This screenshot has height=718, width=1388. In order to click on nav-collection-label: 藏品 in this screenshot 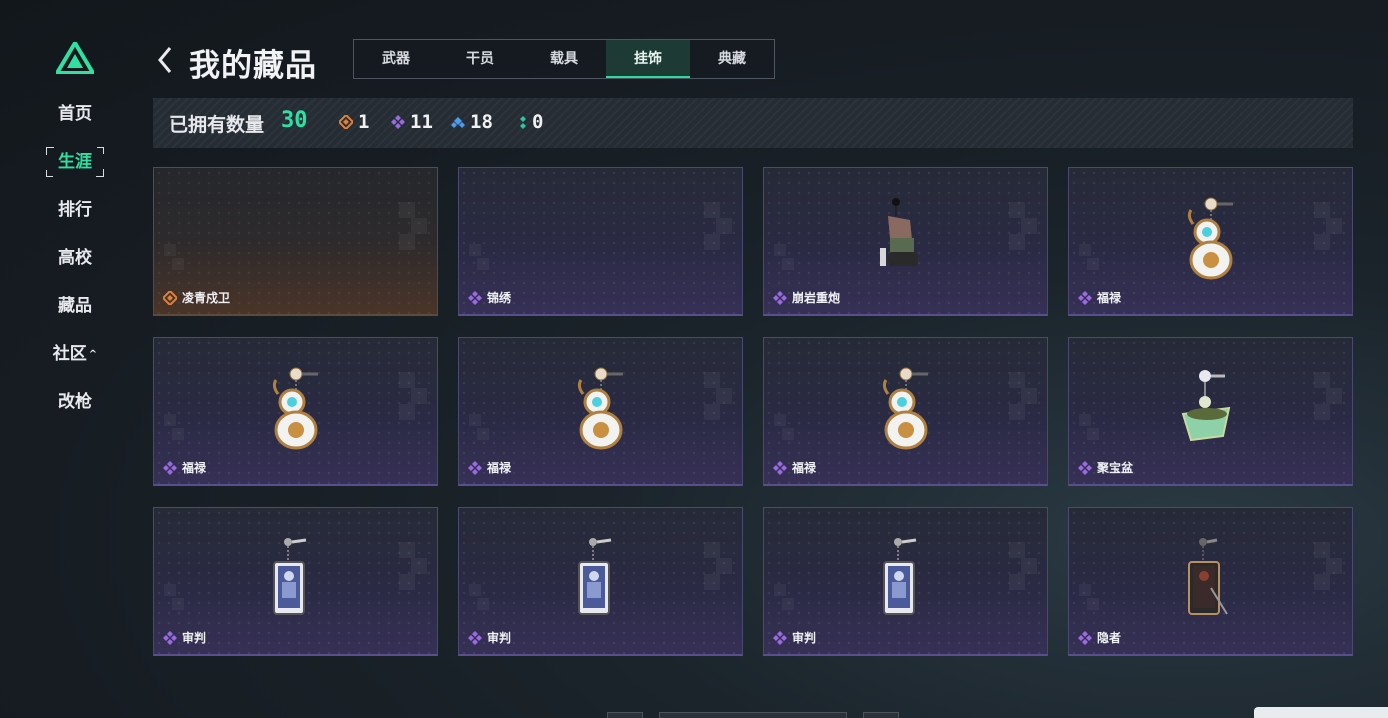, I will do `click(75, 306)`.